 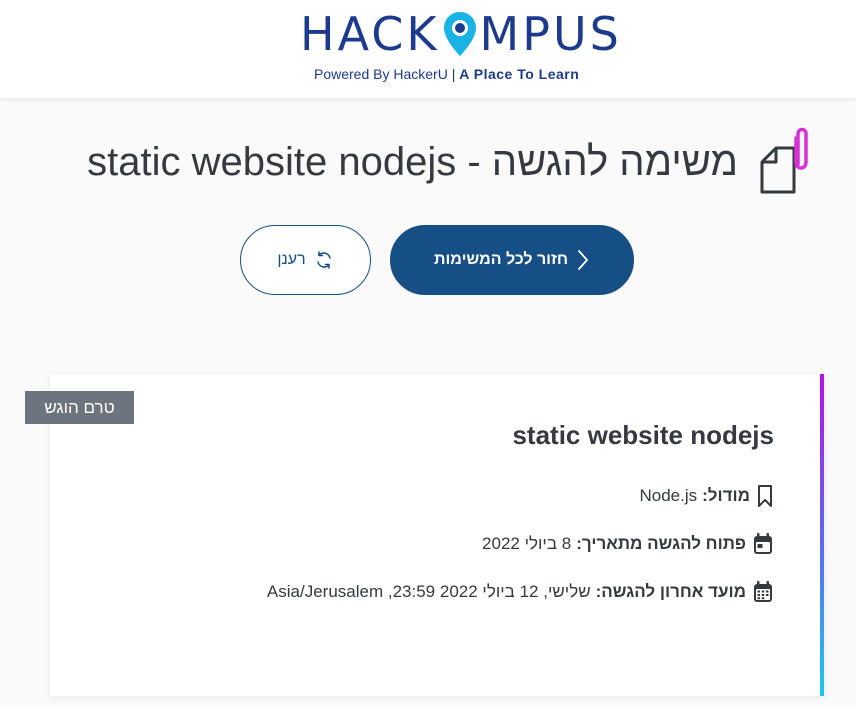 What do you see at coordinates (550, 34) in the screenshot?
I see `logo-text-right: MPUS` at bounding box center [550, 34].